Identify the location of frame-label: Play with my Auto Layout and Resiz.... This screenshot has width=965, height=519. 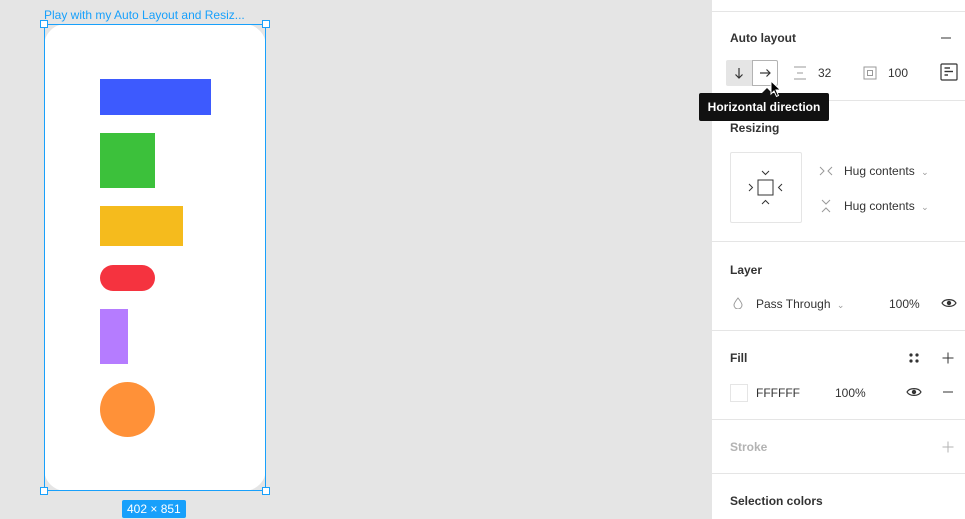
(144, 15).